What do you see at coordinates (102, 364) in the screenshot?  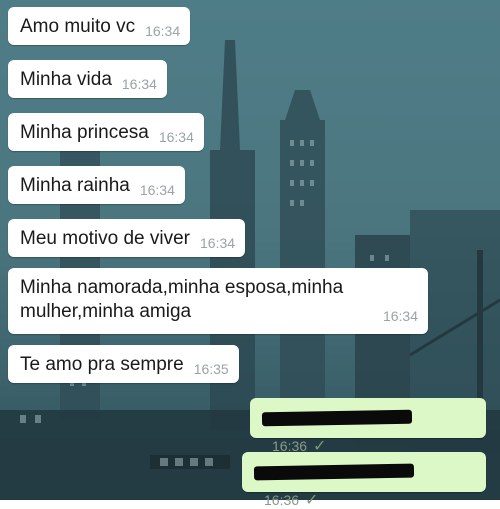 I see `message-text: Te amo pra sempre` at bounding box center [102, 364].